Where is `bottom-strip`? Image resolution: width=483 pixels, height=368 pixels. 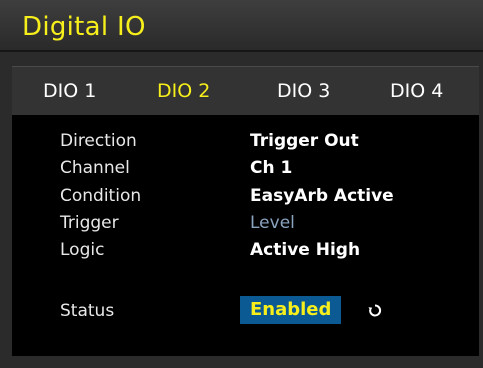 bottom-strip is located at coordinates (245, 362).